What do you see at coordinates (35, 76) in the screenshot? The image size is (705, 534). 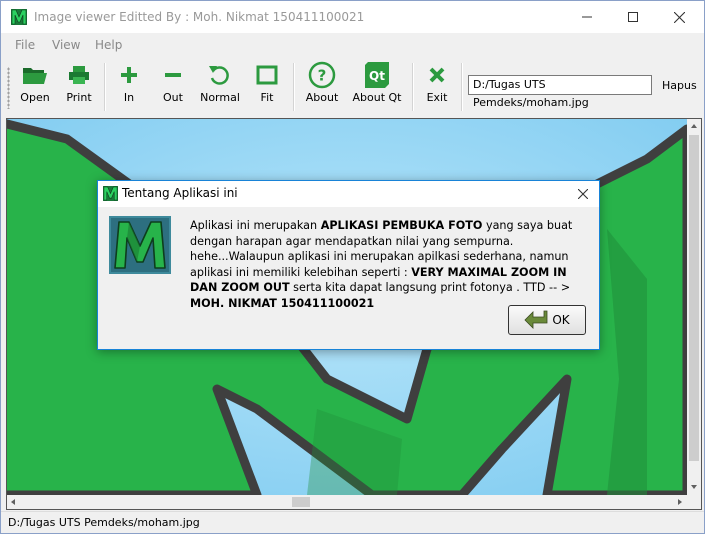 I see `folder-open-icon` at bounding box center [35, 76].